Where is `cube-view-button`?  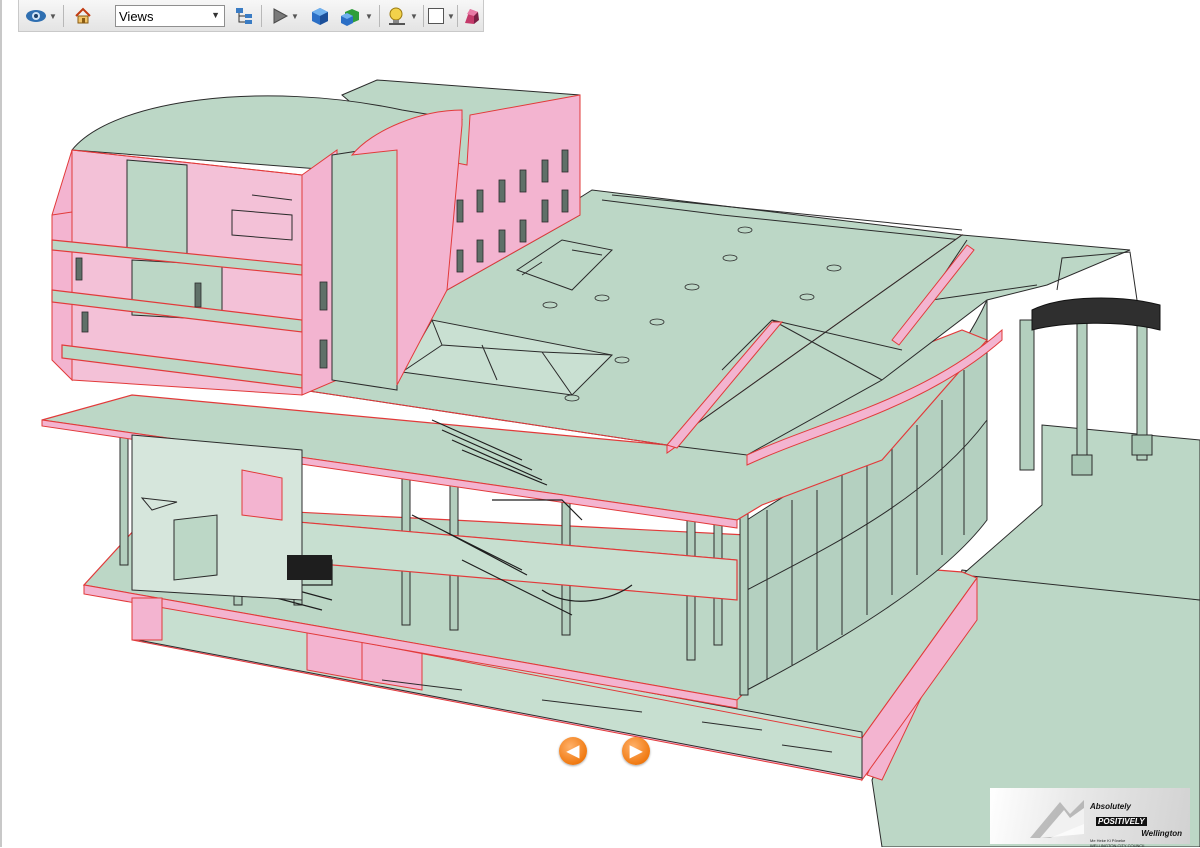
cube-view-button is located at coordinates (320, 16).